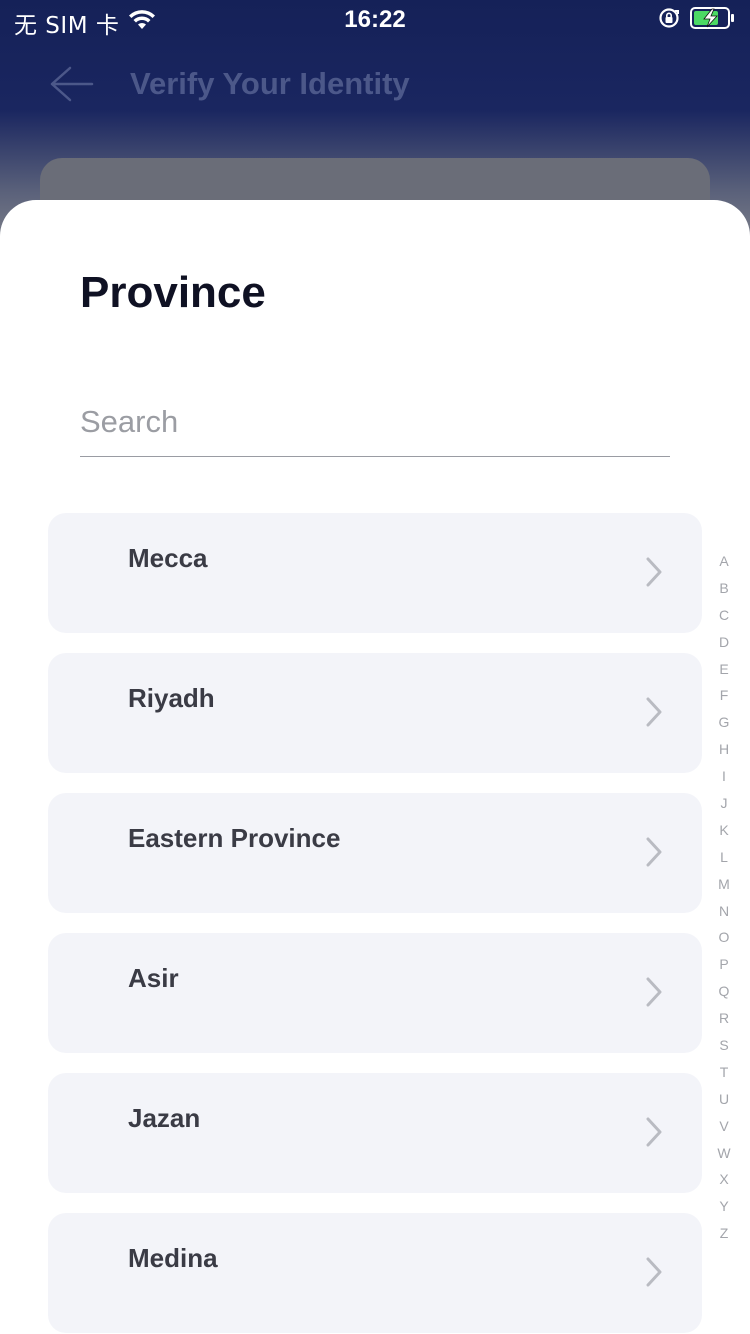 This screenshot has width=750, height=1334. I want to click on status-time: 16:22, so click(375, 19).